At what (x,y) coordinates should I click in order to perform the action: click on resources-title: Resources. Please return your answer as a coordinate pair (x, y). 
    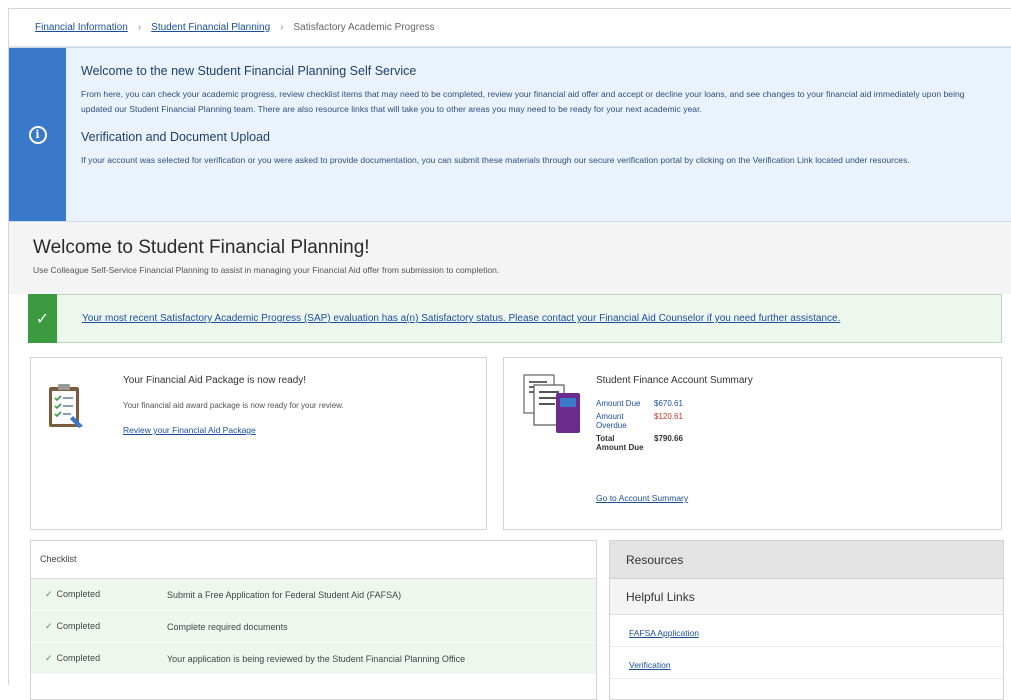
    Looking at the image, I should click on (806, 560).